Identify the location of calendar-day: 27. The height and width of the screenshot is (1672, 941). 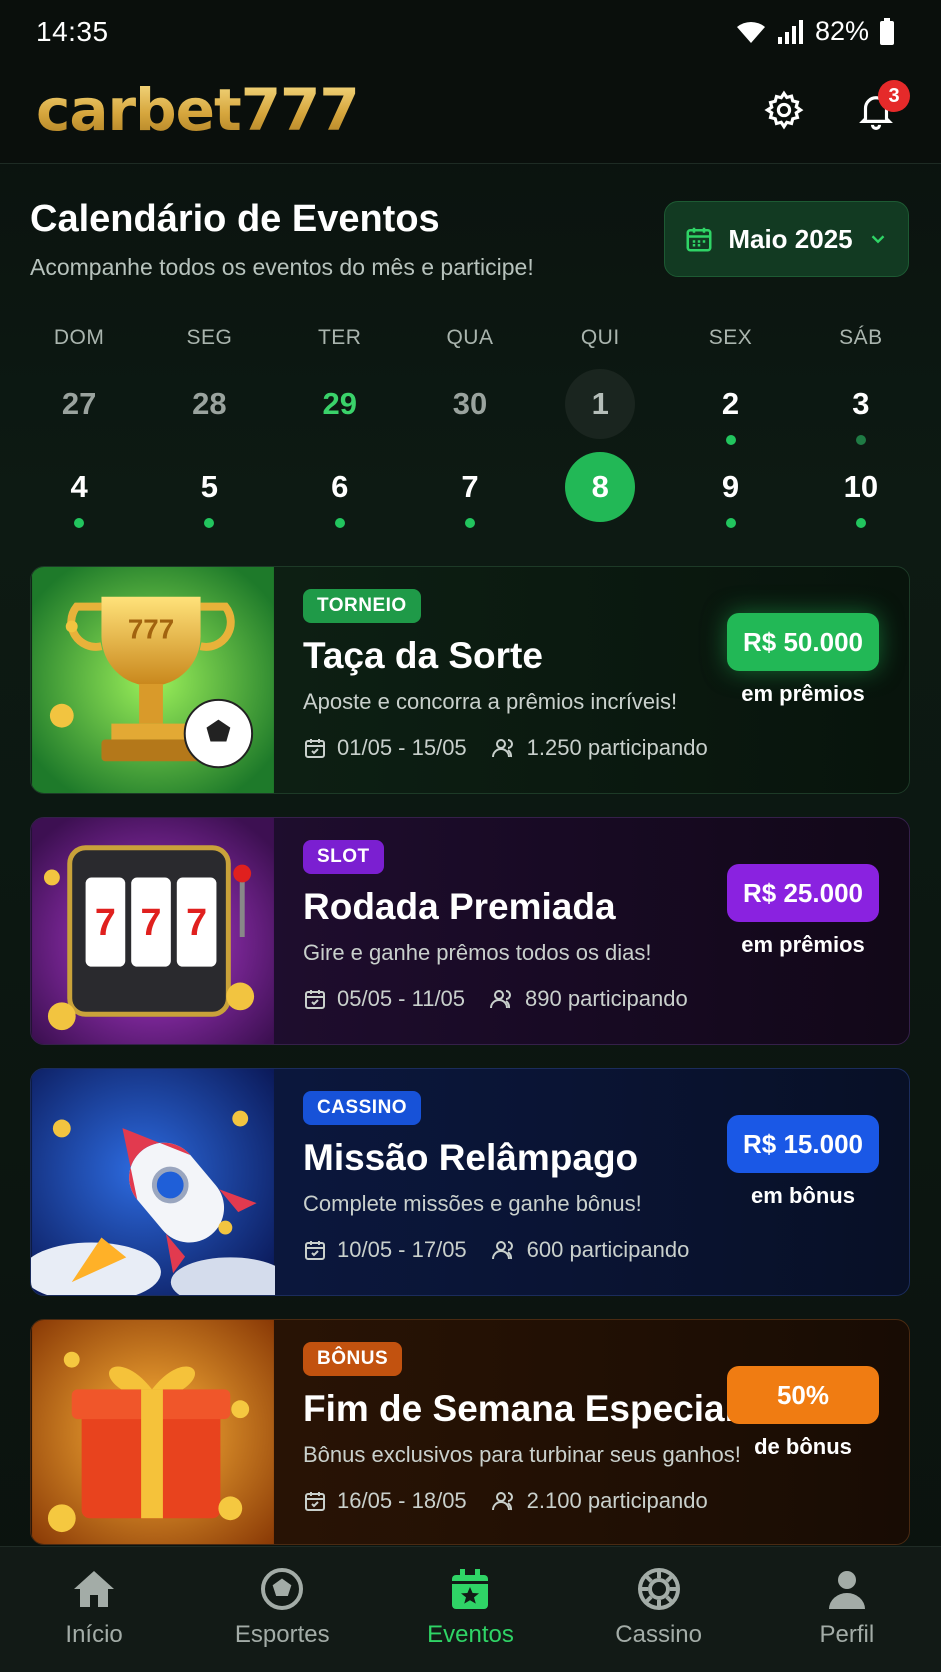
(79, 407).